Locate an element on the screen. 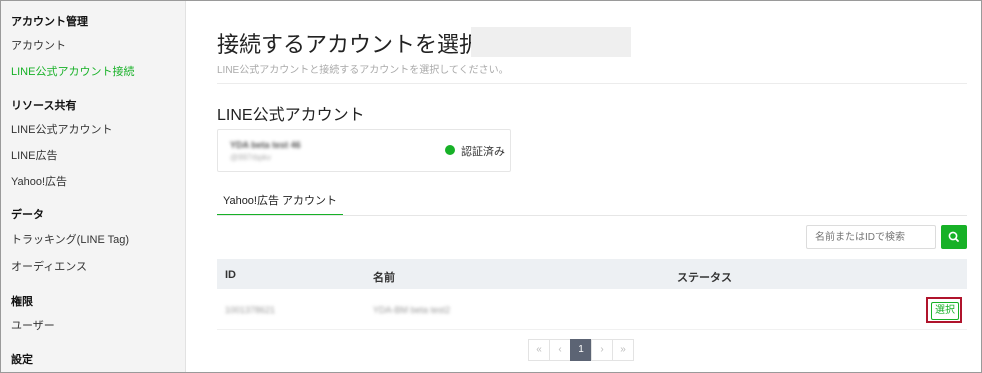 The width and height of the screenshot is (982, 373). column-header-id: ID is located at coordinates (230, 275).